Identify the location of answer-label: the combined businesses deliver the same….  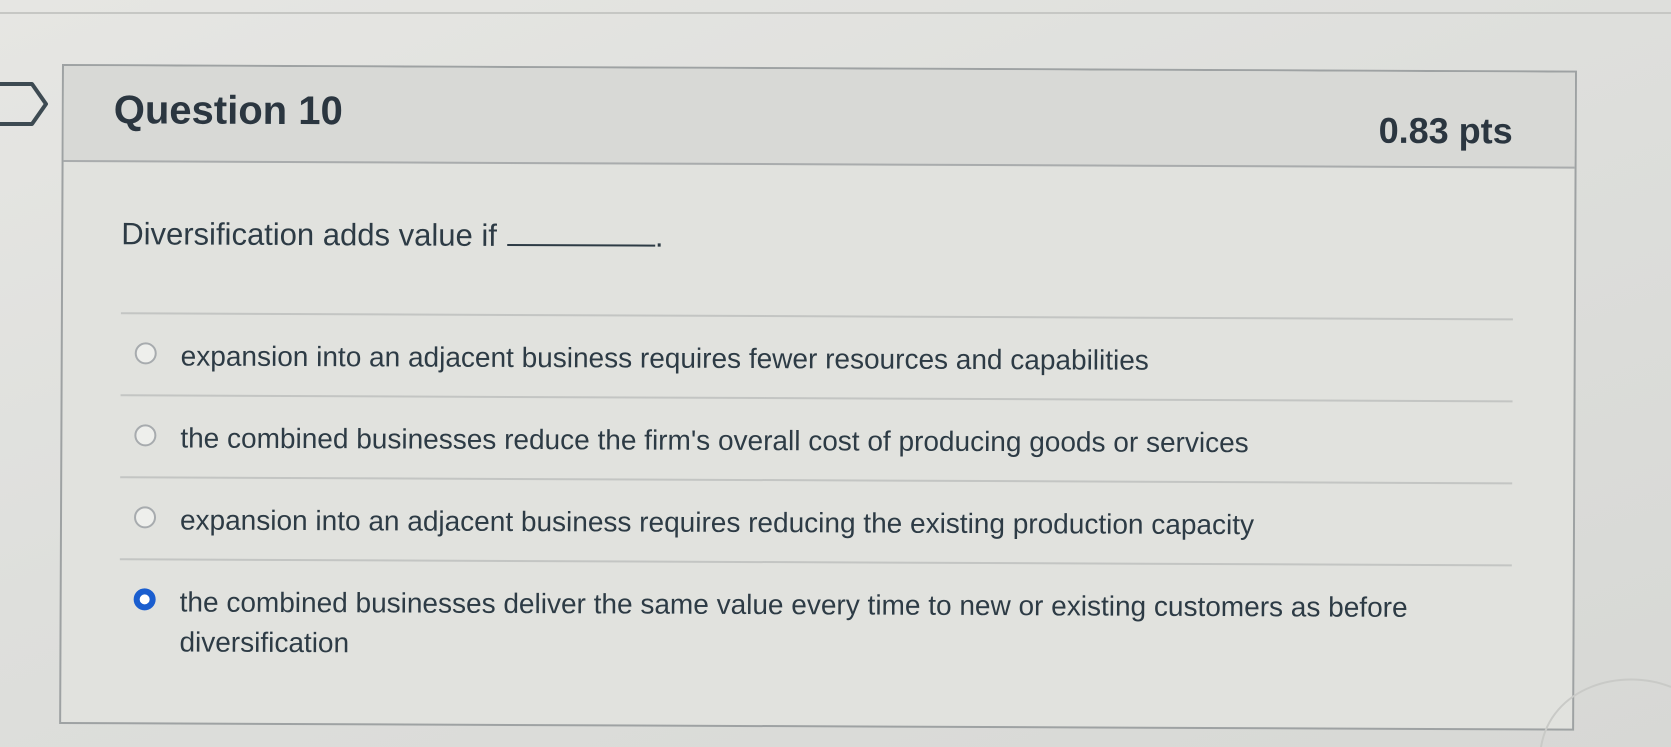
(793, 622).